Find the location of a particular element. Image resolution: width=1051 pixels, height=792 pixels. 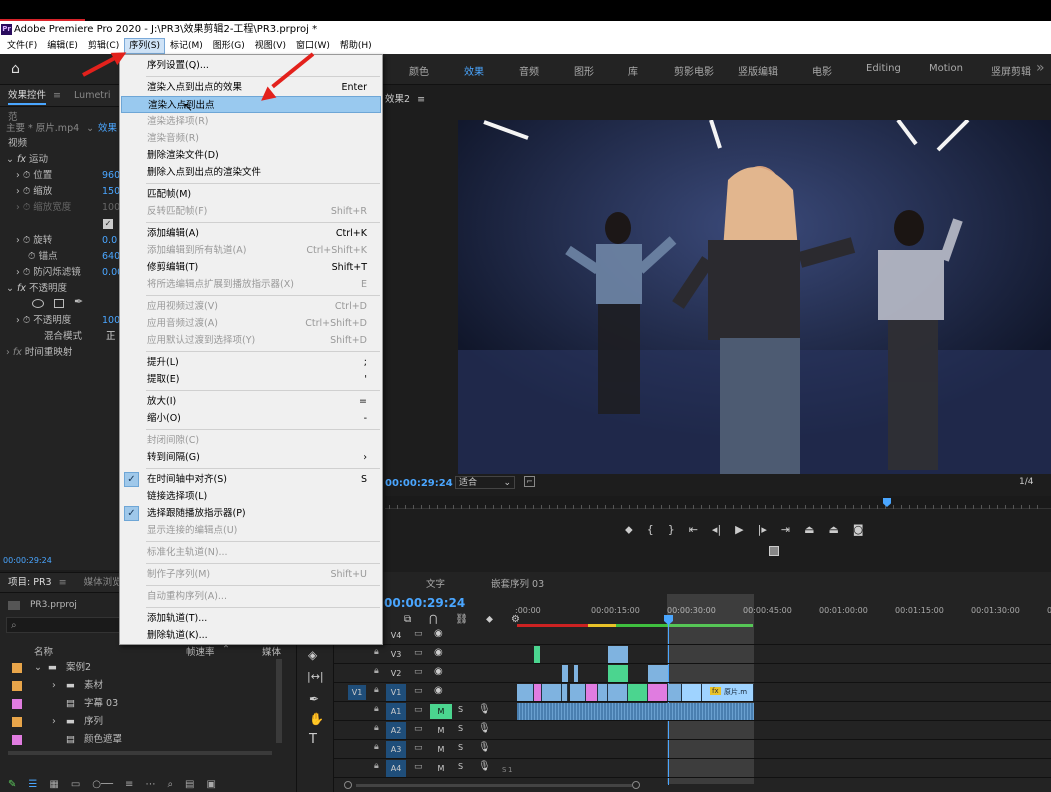

menu-item: 添加编辑到所有轨道(A) Ctrl+Shift+K is located at coordinates (251, 250).